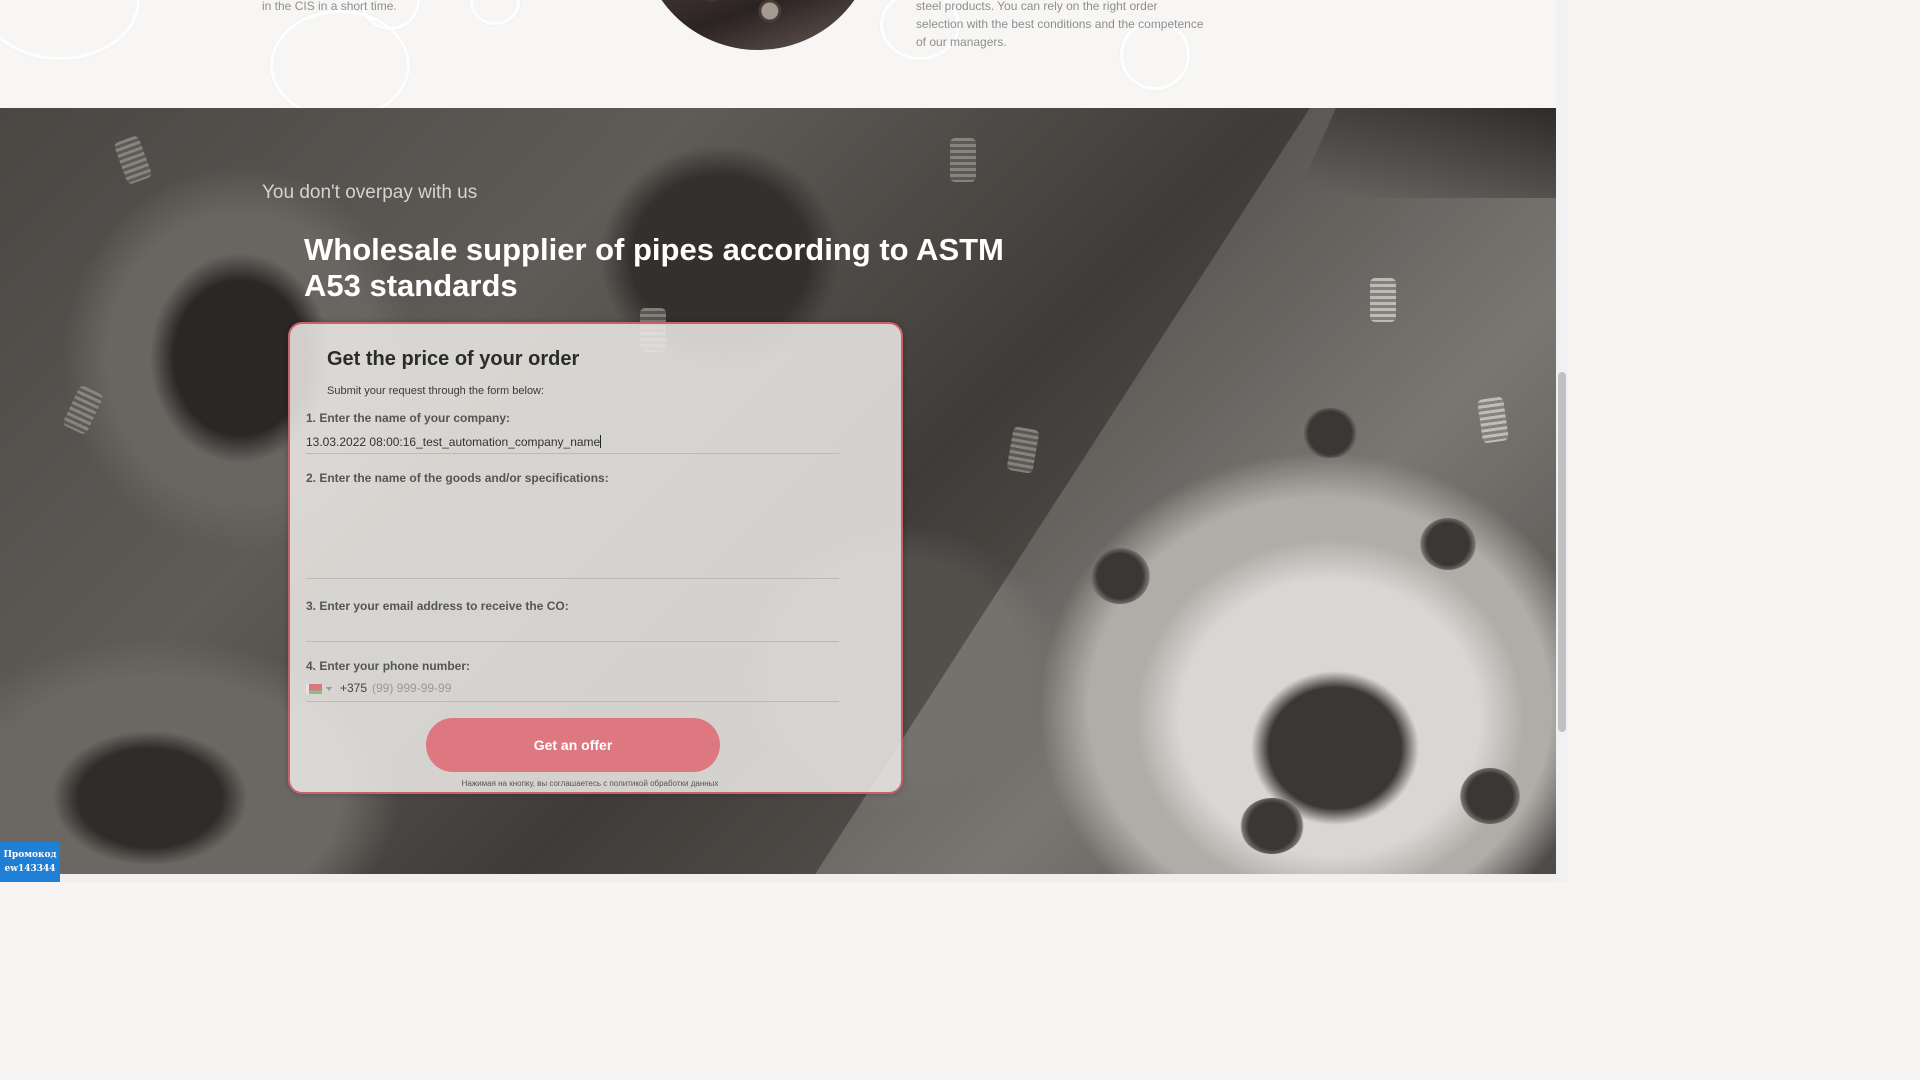 The image size is (1920, 1080). What do you see at coordinates (601, 441) in the screenshot?
I see `text-caret` at bounding box center [601, 441].